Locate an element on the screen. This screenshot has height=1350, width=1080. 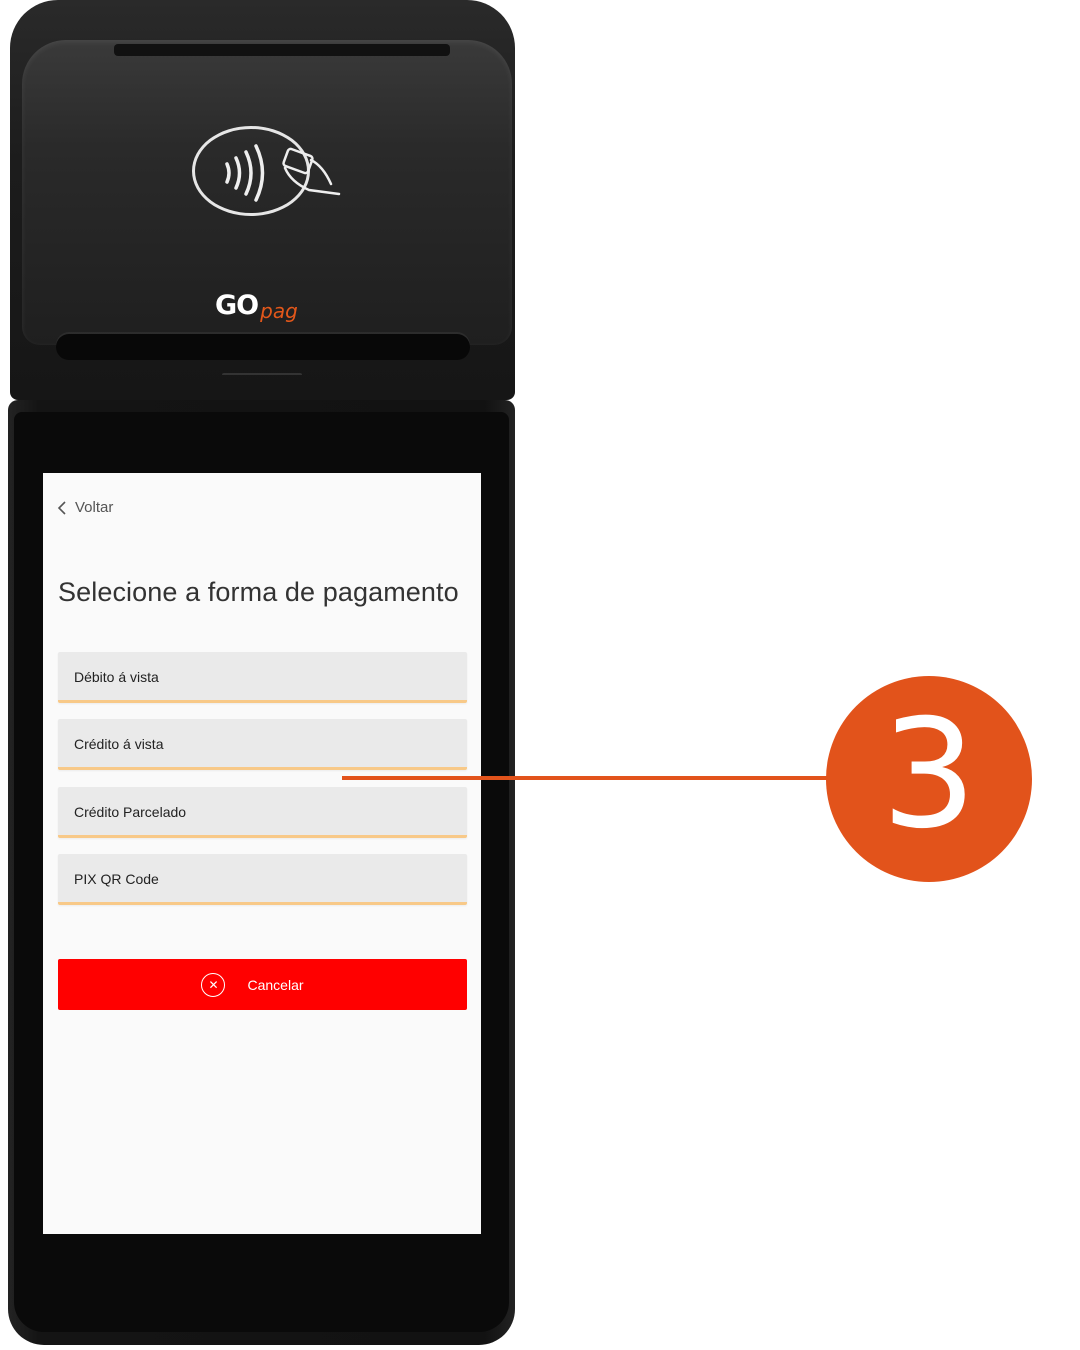
contactless-icon is located at coordinates (283, 173).